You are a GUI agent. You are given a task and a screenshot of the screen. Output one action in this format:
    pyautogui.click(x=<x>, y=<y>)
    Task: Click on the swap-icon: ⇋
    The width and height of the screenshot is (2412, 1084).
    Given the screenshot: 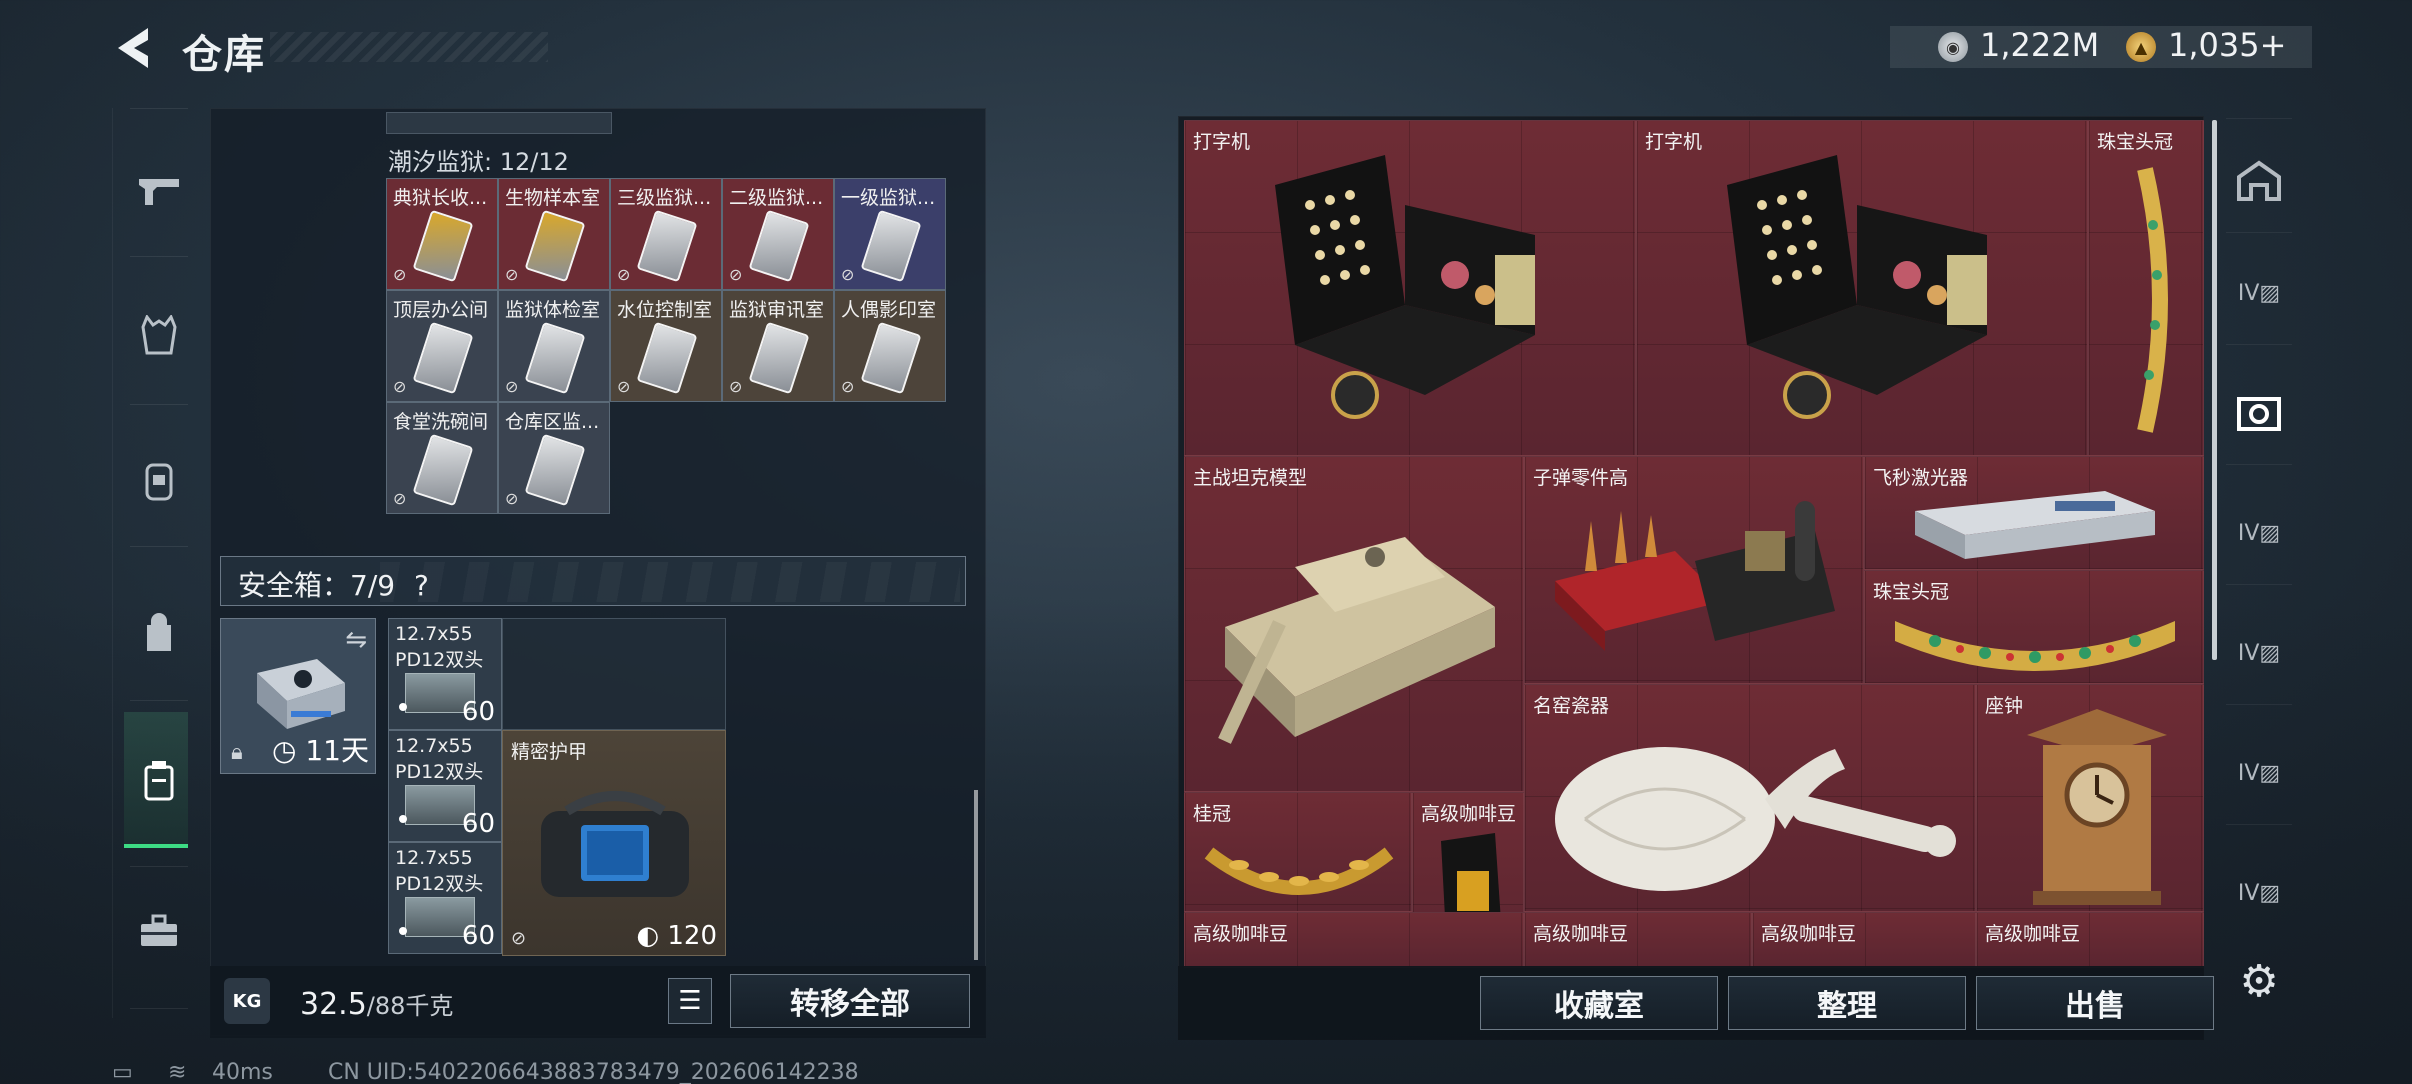 What is the action you would take?
    pyautogui.click(x=356, y=640)
    